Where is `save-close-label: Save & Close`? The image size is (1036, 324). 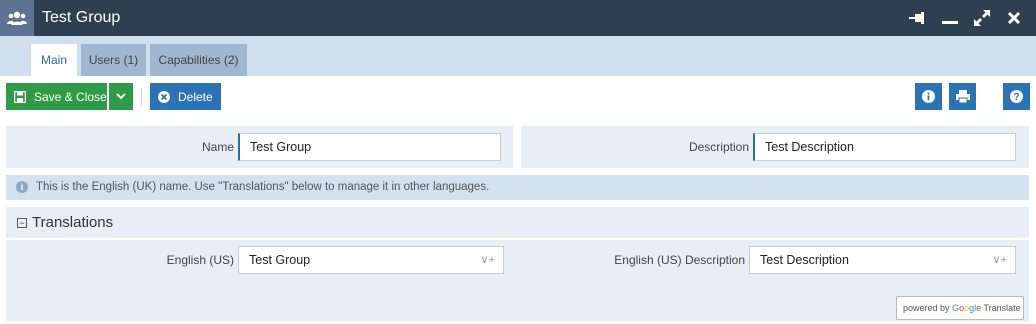
save-close-label: Save & Close is located at coordinates (70, 96).